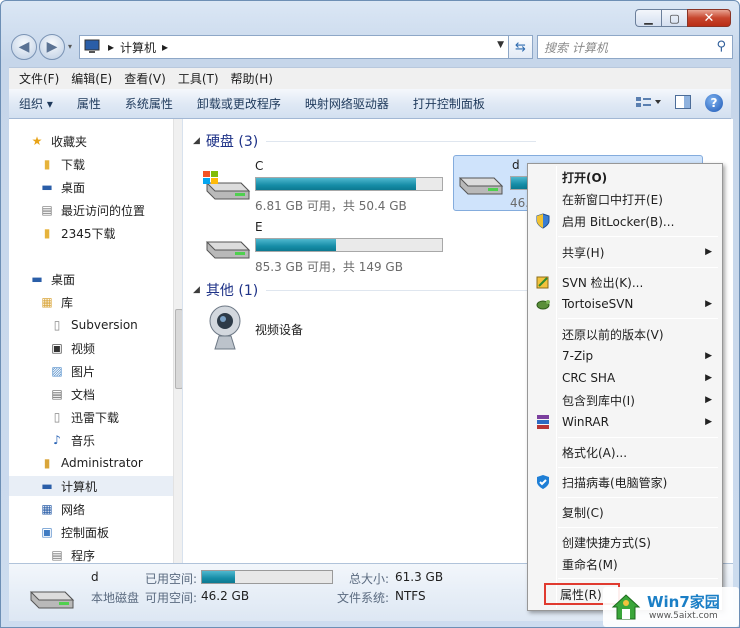  What do you see at coordinates (500, 45) in the screenshot?
I see `address-dropdown-icon: ▼` at bounding box center [500, 45].